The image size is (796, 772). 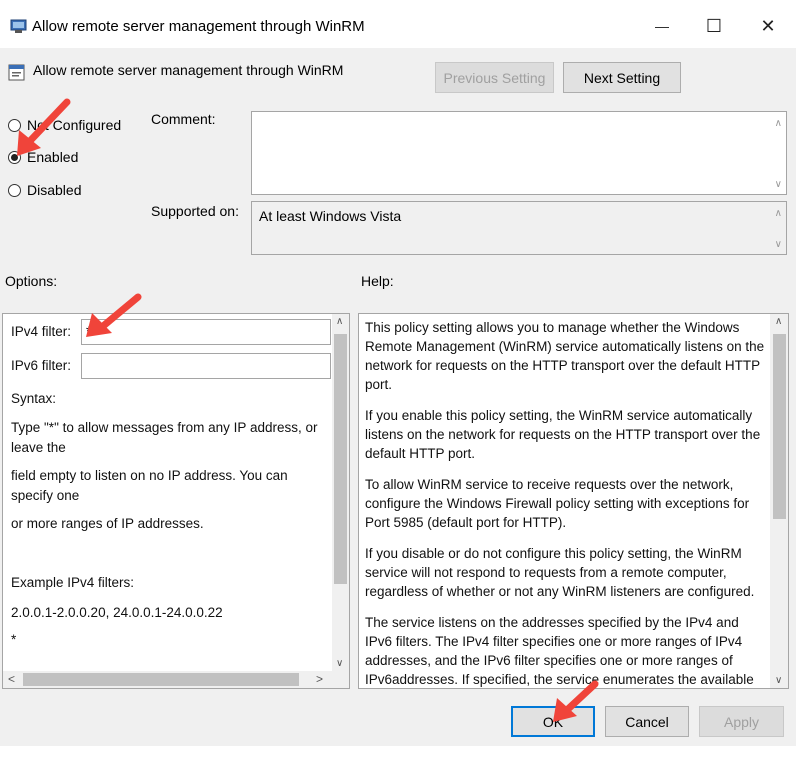 I want to click on annotation-arrow-enabled, so click(x=44, y=127).